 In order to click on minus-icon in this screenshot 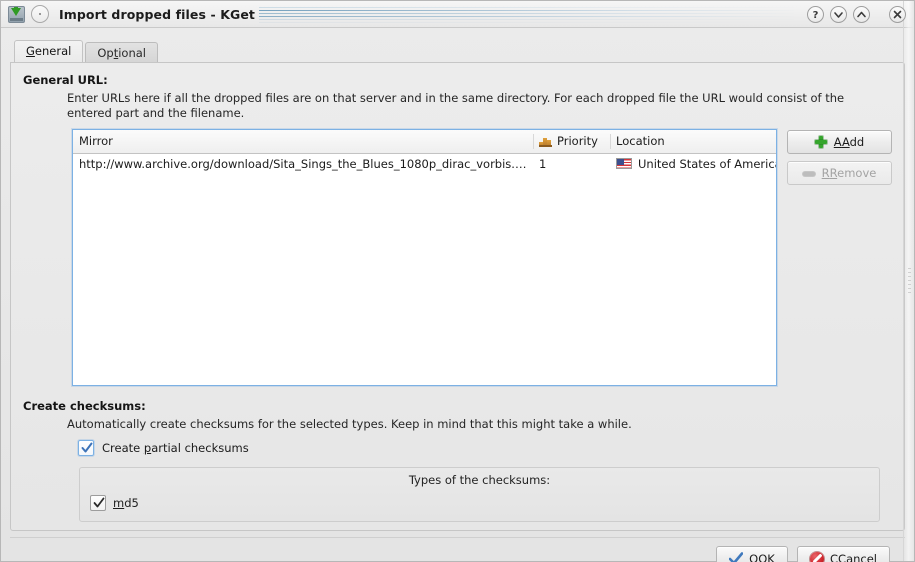, I will do `click(809, 173)`.